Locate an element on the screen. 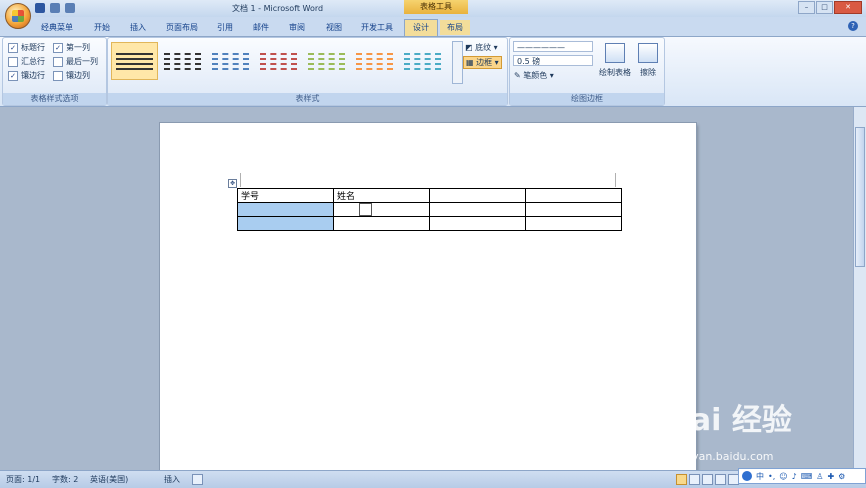 This screenshot has width=866, height=488. gallery-scroll is located at coordinates (457, 62).